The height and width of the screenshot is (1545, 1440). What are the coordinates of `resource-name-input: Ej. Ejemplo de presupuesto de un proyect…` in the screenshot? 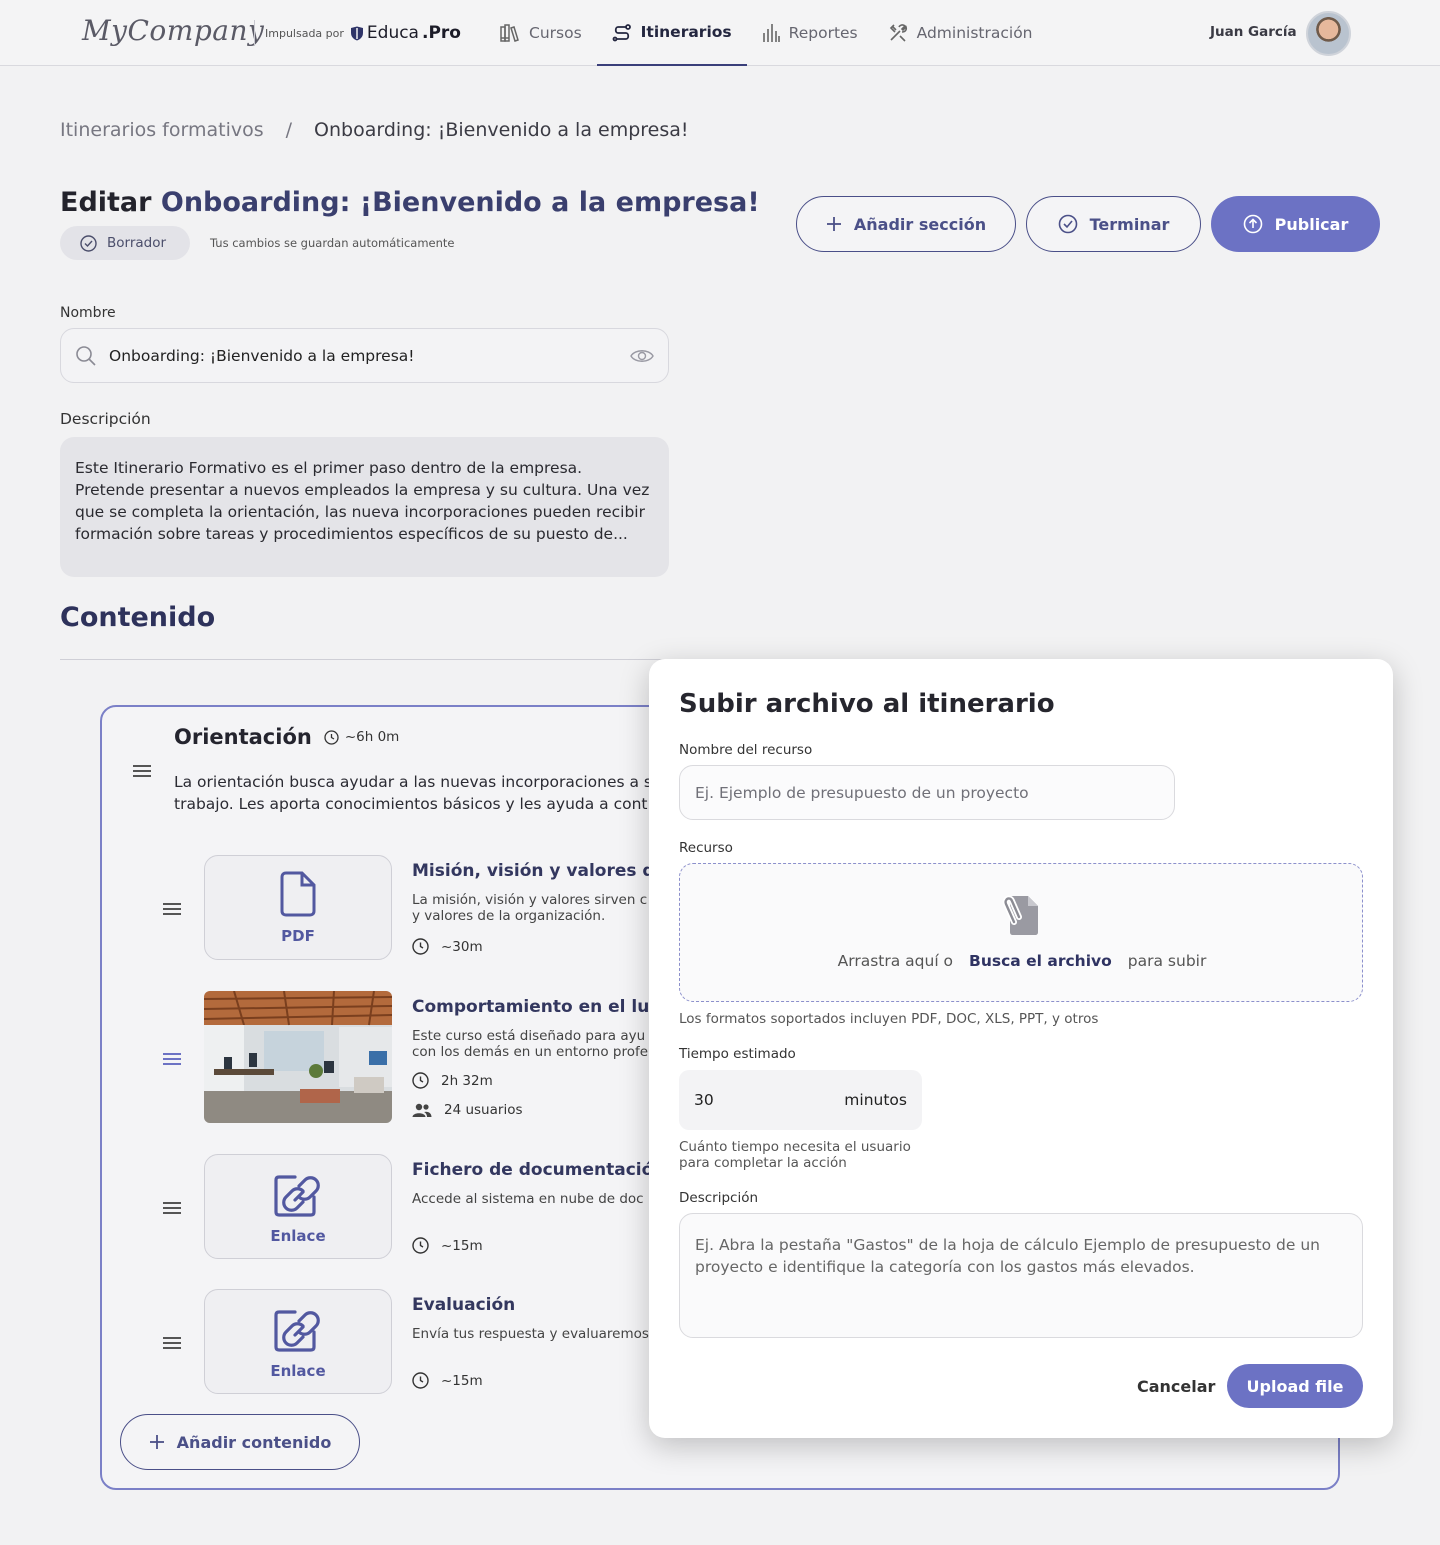 It's located at (927, 792).